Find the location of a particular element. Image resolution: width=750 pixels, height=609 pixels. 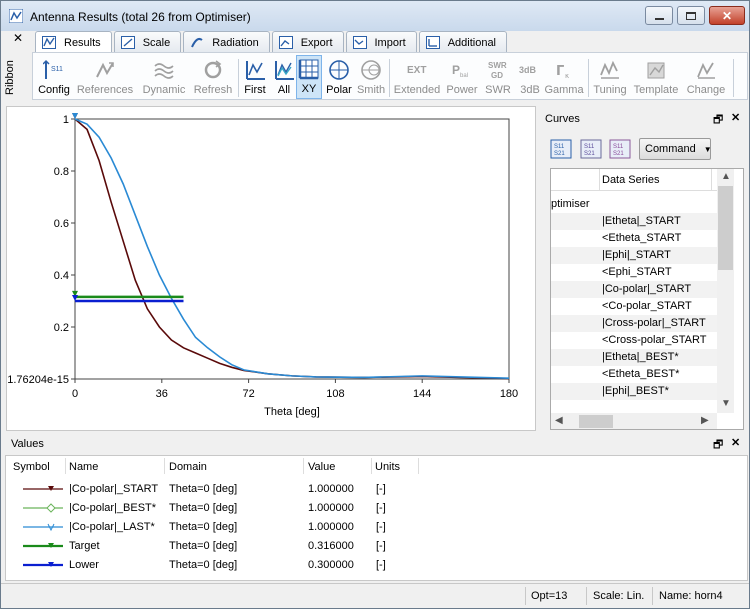

list-item: |Ephi|_START is located at coordinates (634, 255).